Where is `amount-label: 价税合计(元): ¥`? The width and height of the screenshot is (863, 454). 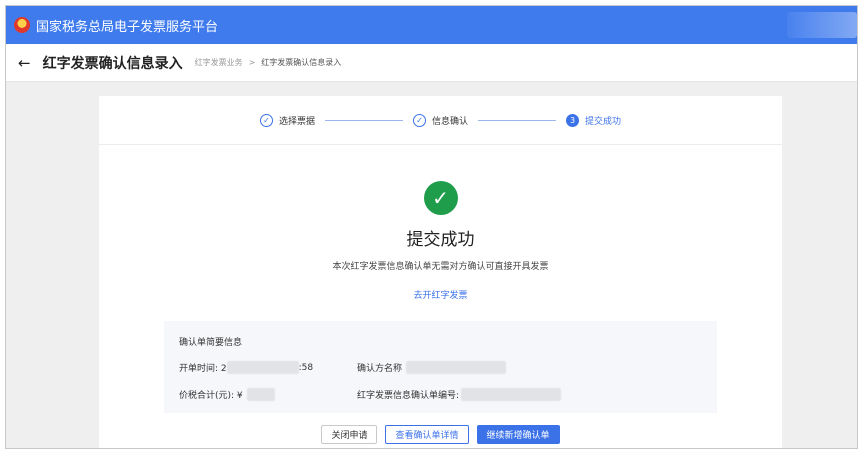 amount-label: 价税合计(元): ¥ is located at coordinates (211, 396).